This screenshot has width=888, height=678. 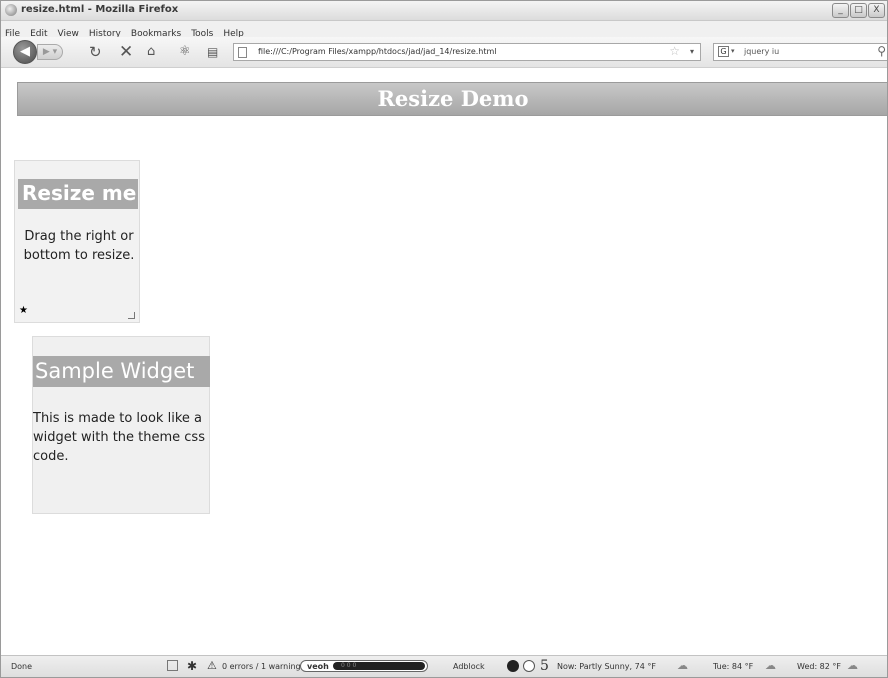 I want to click on forward-button: ▶ ▾, so click(x=50, y=52).